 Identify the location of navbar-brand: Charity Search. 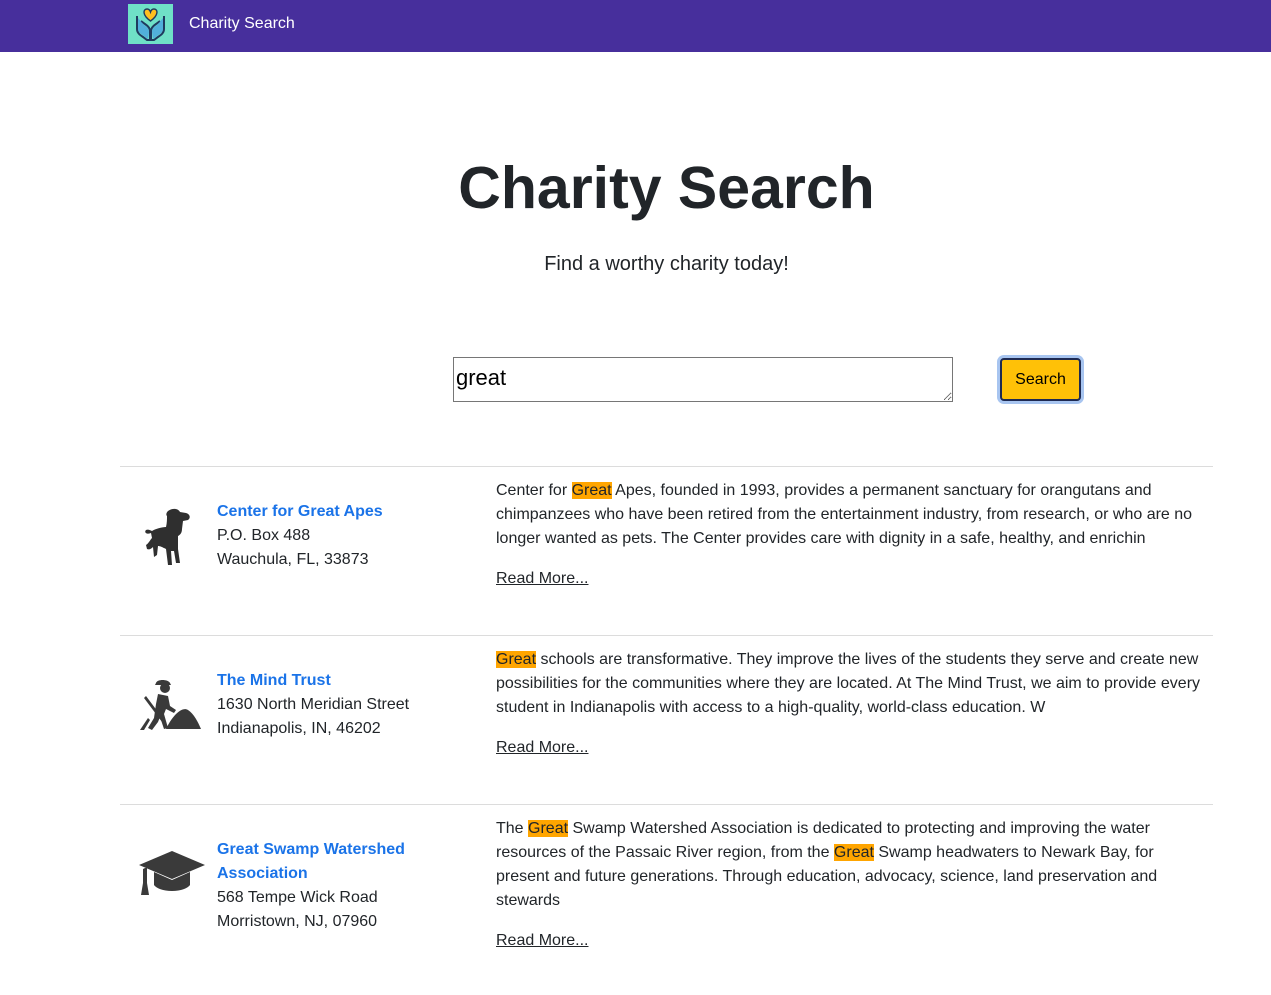
(242, 23).